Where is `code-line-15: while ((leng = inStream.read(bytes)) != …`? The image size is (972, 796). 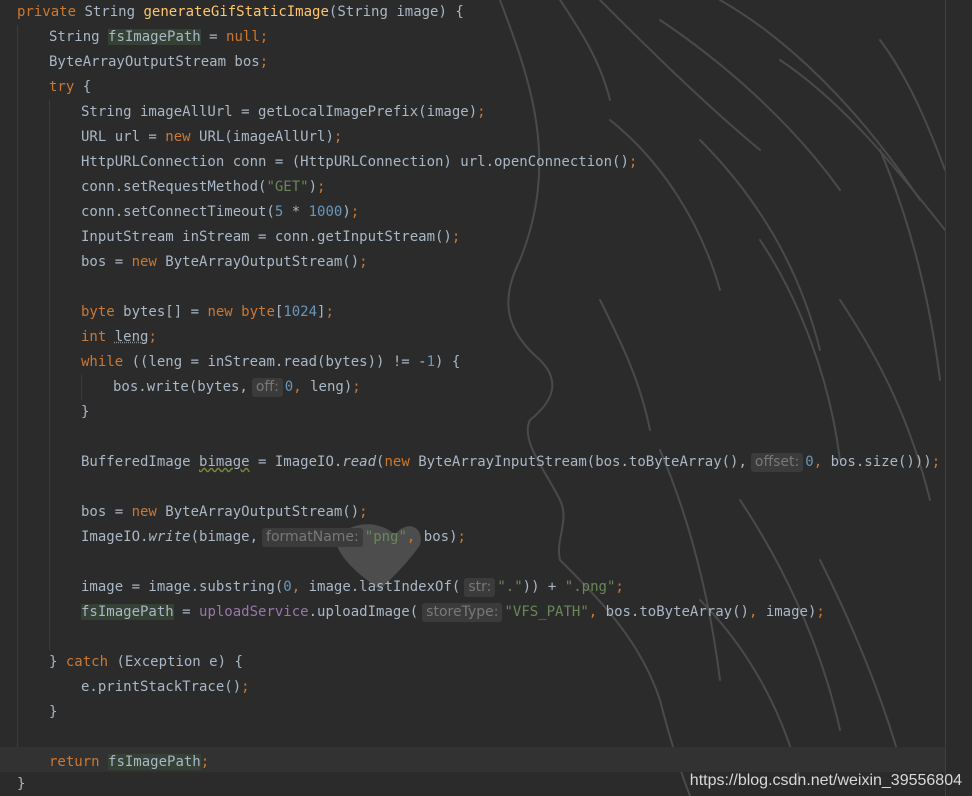
code-line-15: while ((leng = inStream.read(bytes)) != … is located at coordinates (270, 362).